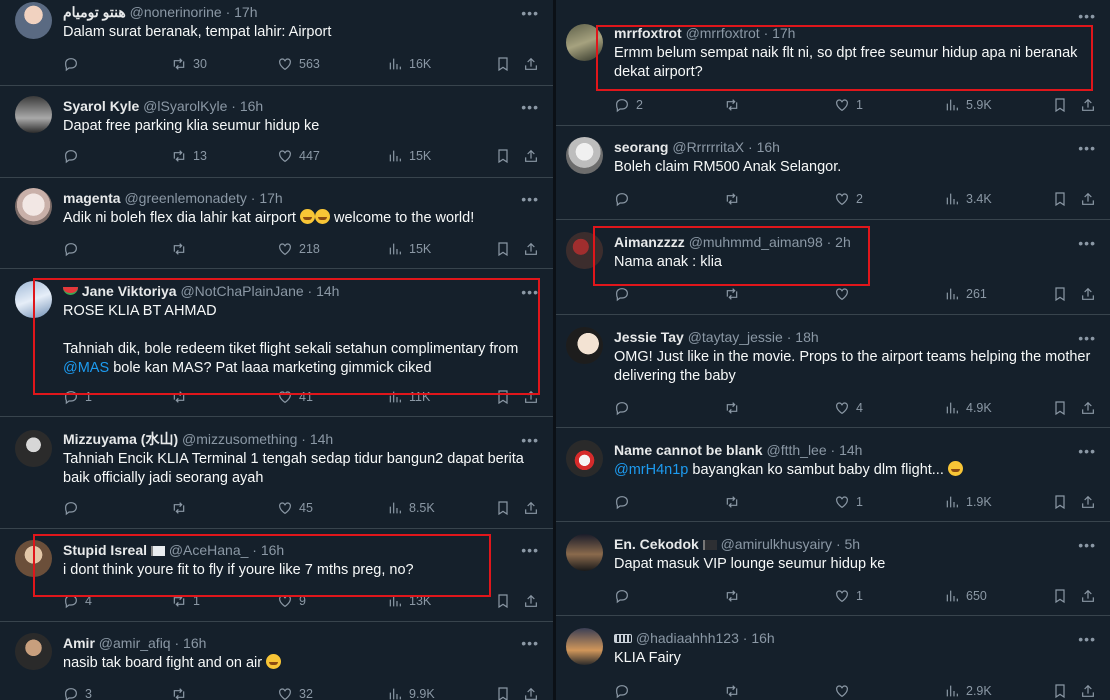 The width and height of the screenshot is (1110, 700). I want to click on author-handle: @hadiaahhh123, so click(687, 638).